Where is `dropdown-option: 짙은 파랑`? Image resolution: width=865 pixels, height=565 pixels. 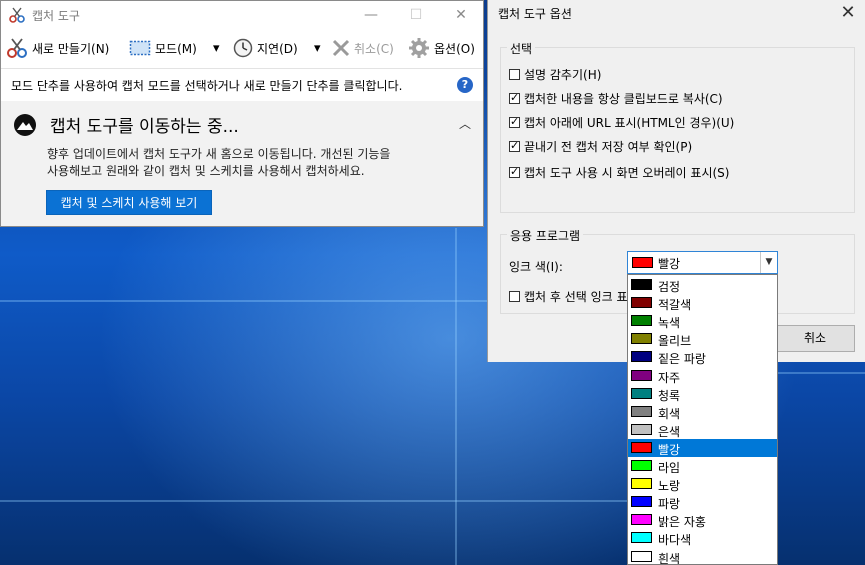 dropdown-option: 짙은 파랑 is located at coordinates (702, 357).